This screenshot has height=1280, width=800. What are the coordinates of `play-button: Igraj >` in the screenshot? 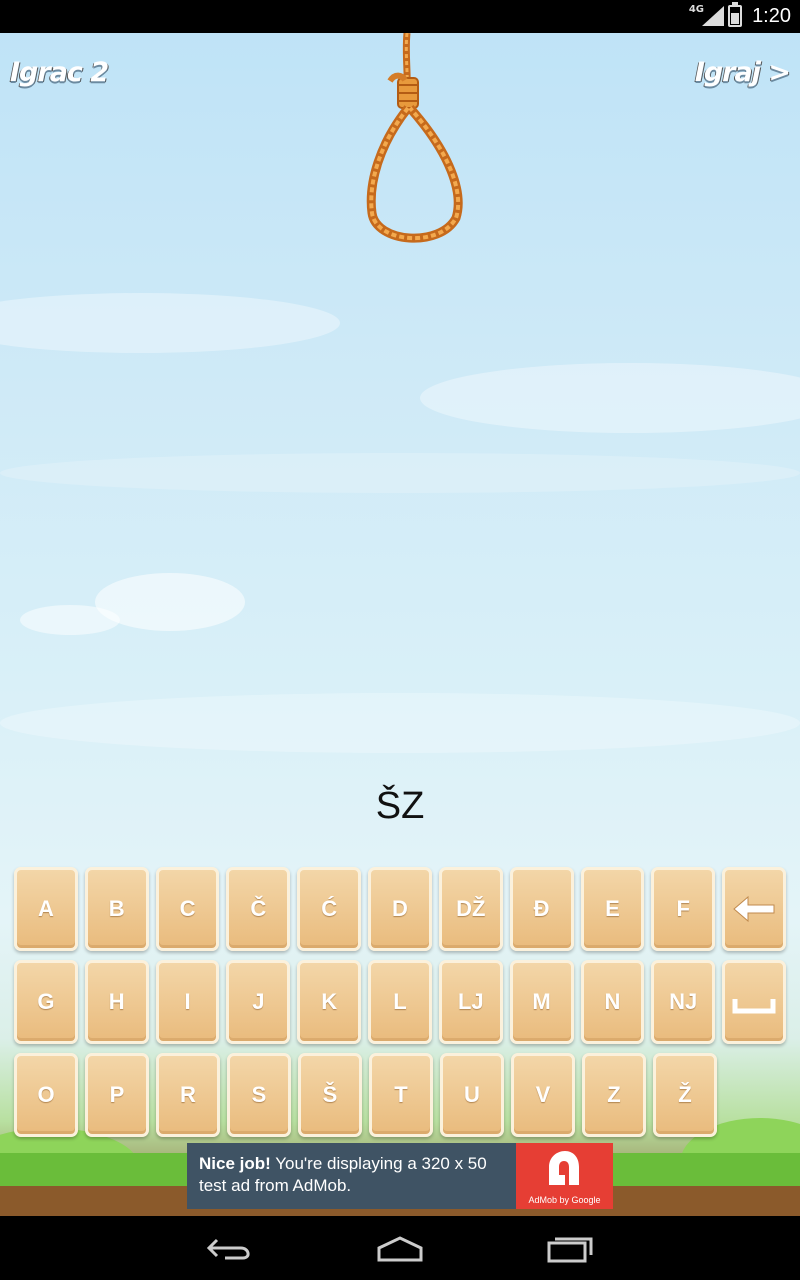 It's located at (743, 72).